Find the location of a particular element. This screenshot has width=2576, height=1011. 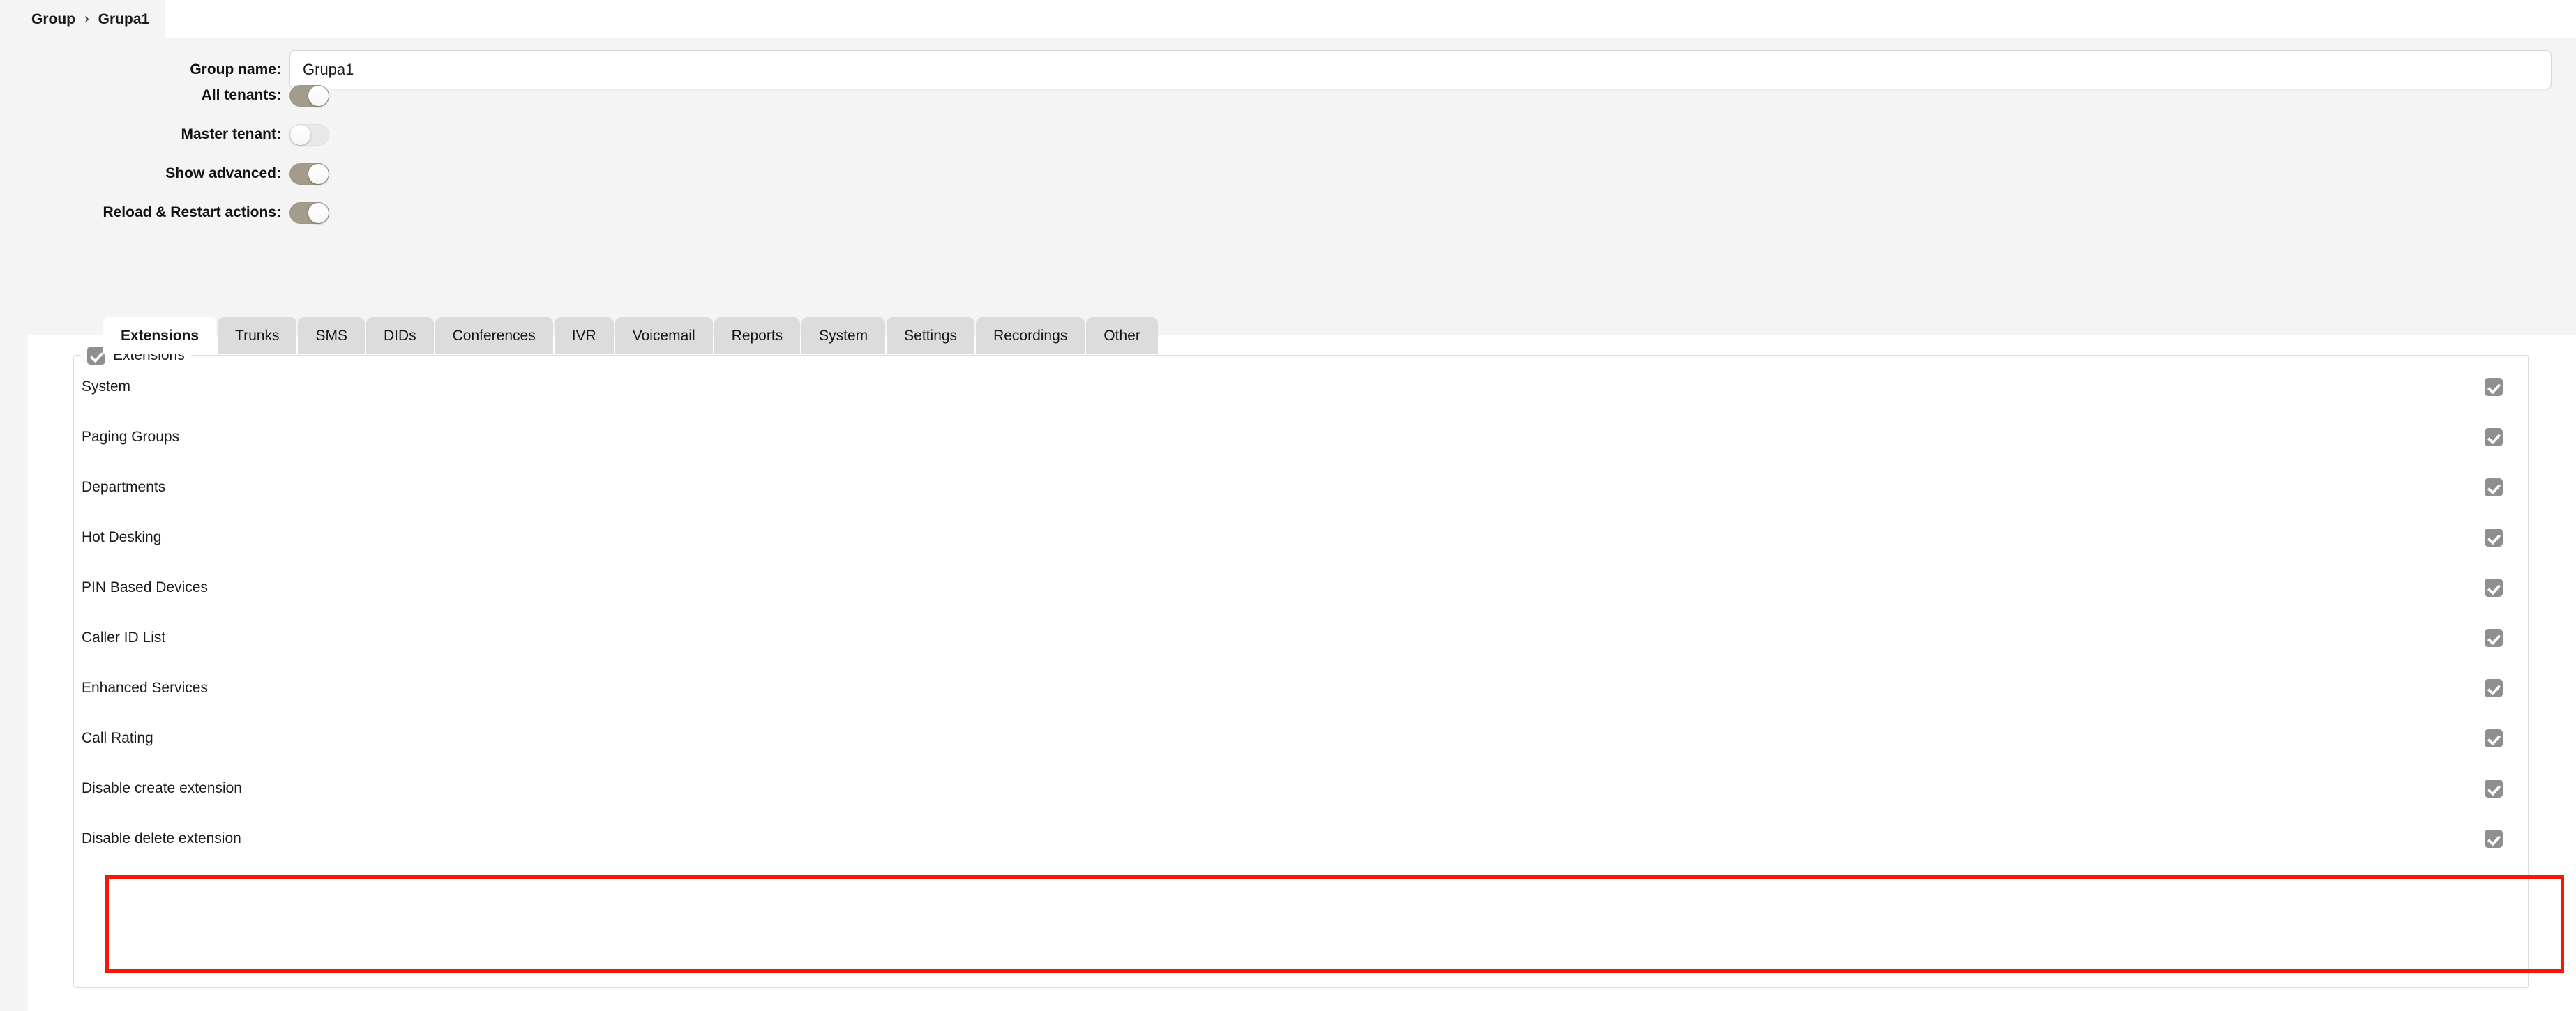

reload-restart-actions-toggle is located at coordinates (309, 213).